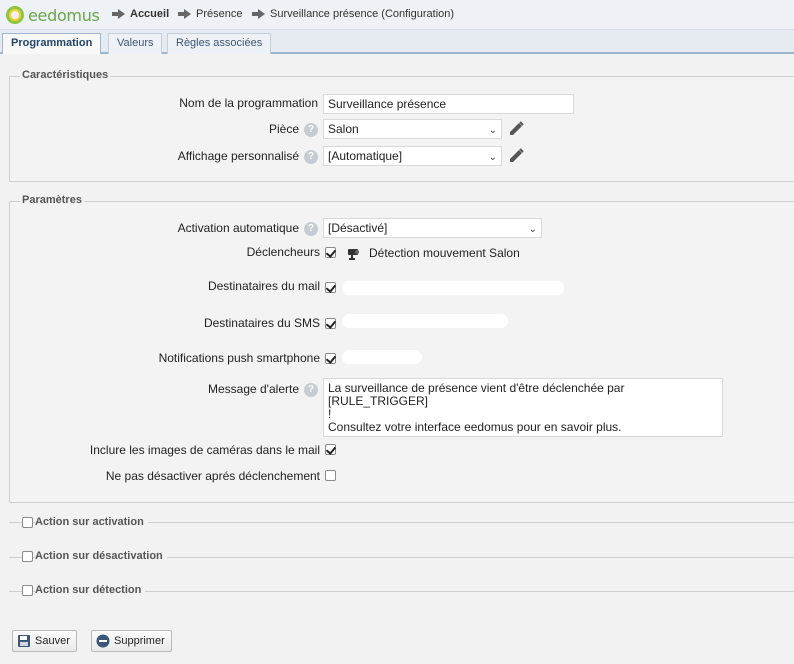  Describe the element at coordinates (263, 286) in the screenshot. I see `mail-label: Destinataires du mail` at that location.